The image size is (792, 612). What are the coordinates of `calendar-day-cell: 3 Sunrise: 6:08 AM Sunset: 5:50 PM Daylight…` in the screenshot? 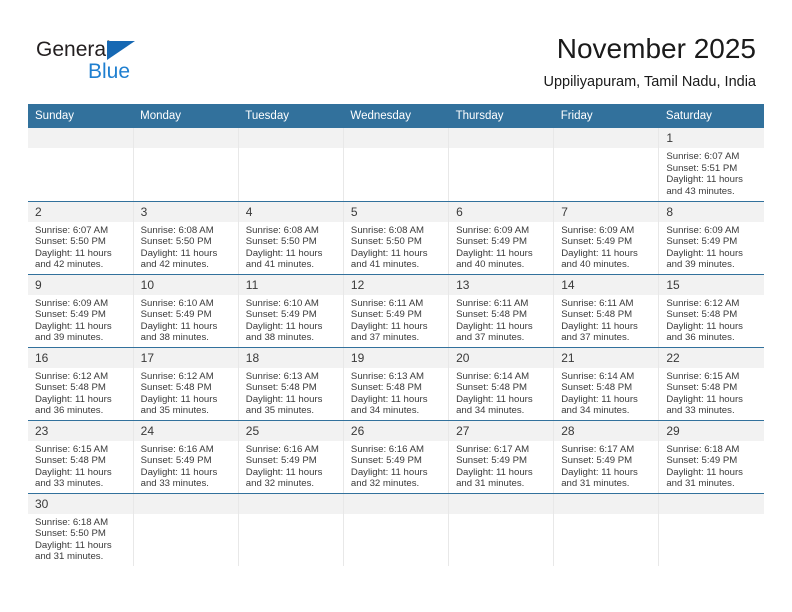 It's located at (185, 238).